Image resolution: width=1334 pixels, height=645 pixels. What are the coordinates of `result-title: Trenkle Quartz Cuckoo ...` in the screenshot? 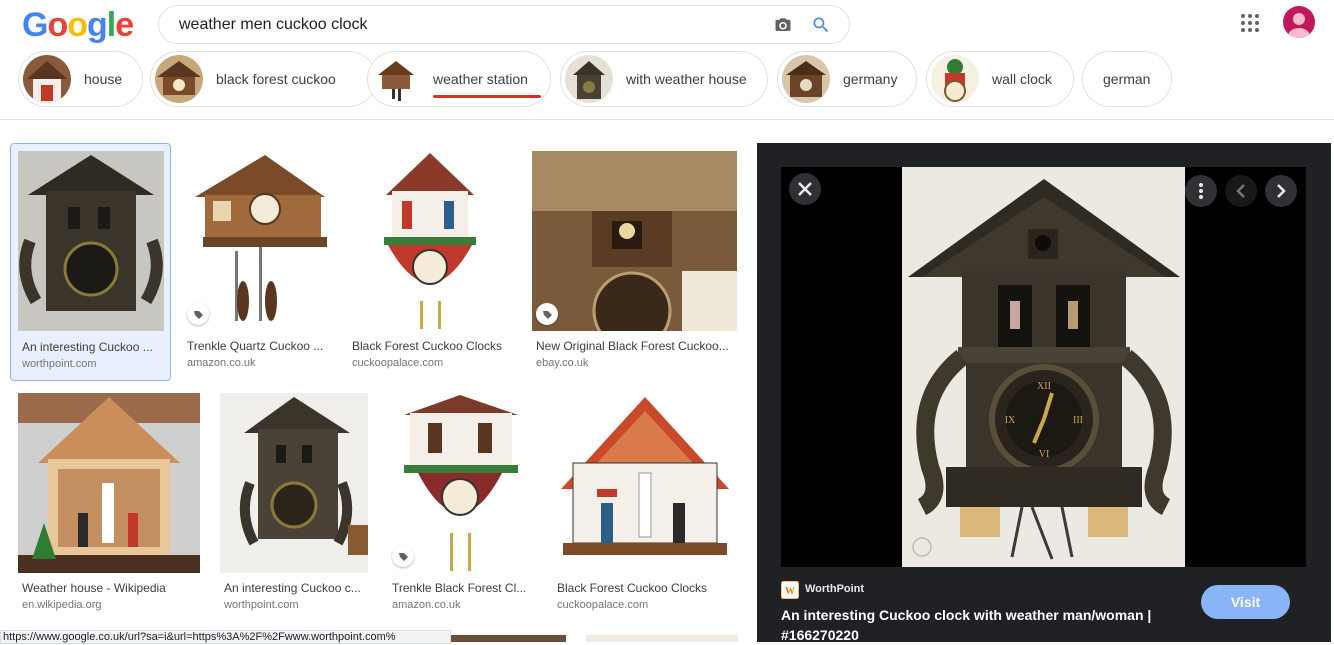 It's located at (255, 346).